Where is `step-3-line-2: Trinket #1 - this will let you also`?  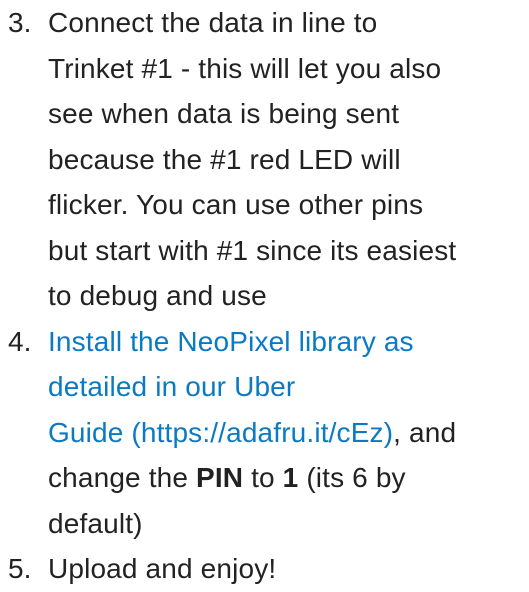 step-3-line-2: Trinket #1 - this will let you also is located at coordinates (245, 68).